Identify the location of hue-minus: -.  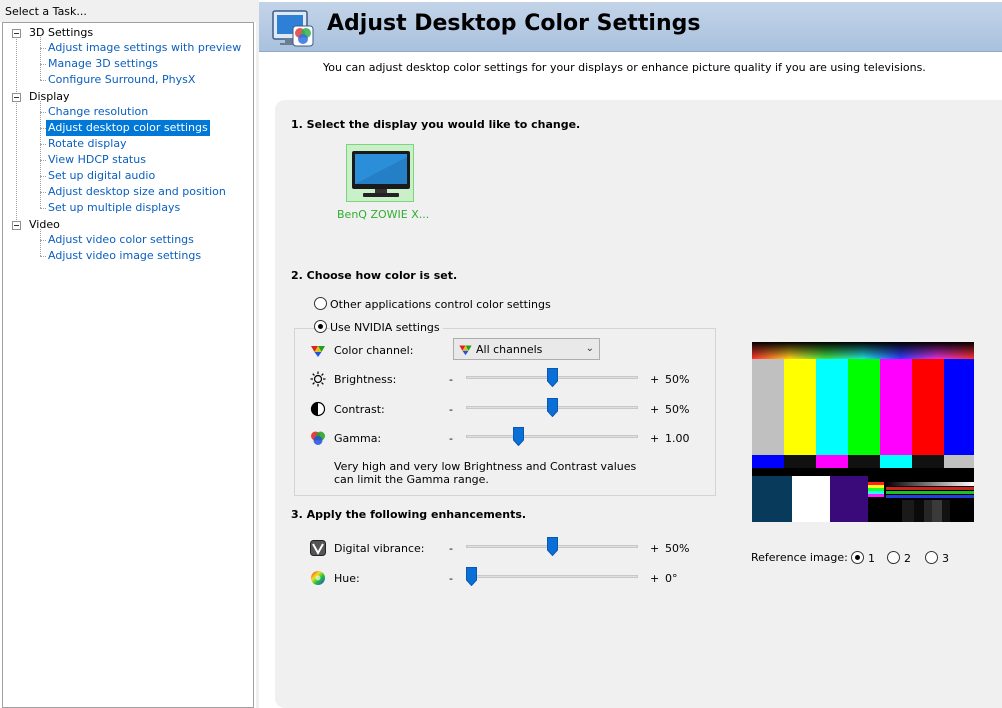
(451, 578).